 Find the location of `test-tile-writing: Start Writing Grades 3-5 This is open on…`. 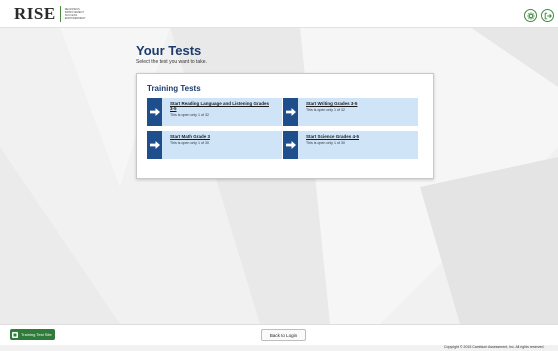

test-tile-writing: Start Writing Grades 3-5 This is open on… is located at coordinates (350, 112).